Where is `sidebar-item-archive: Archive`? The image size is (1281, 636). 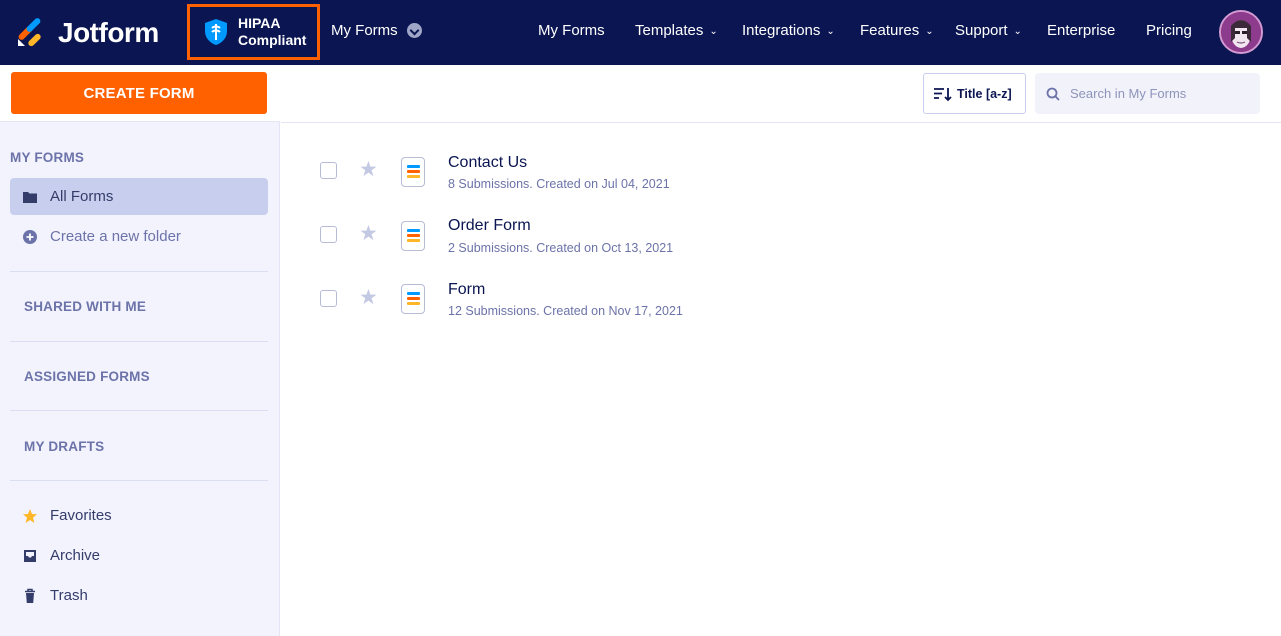 sidebar-item-archive: Archive is located at coordinates (139, 555).